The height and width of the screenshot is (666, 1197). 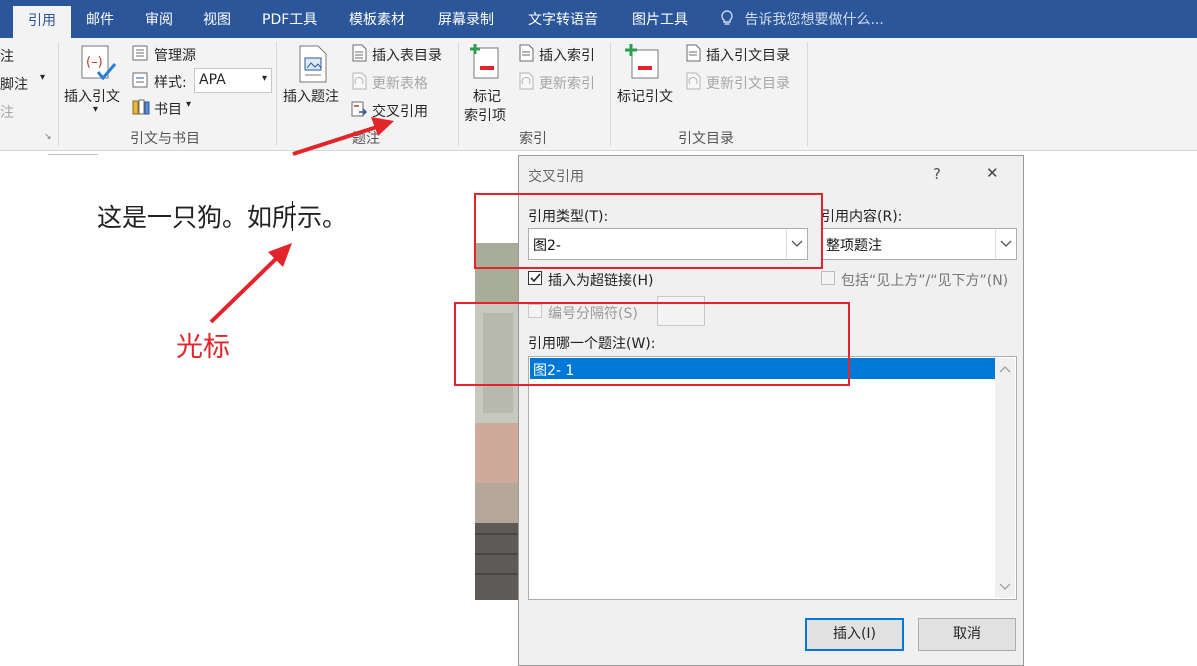 What do you see at coordinates (556, 177) in the screenshot?
I see `dialog-title: 交叉引用` at bounding box center [556, 177].